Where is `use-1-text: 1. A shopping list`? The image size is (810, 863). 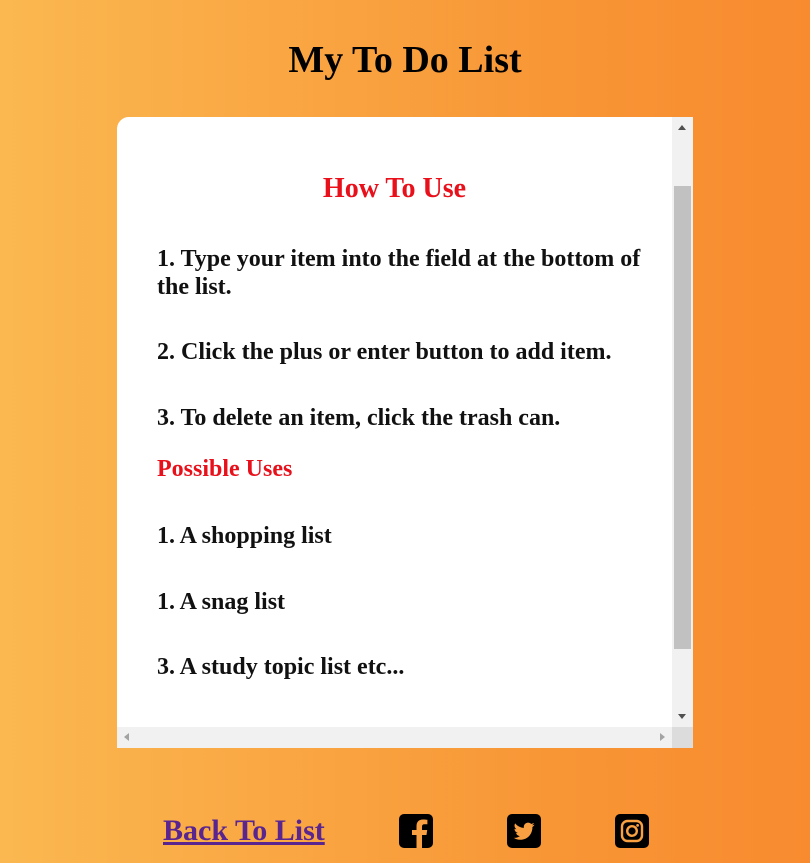 use-1-text: 1. A shopping list is located at coordinates (244, 536).